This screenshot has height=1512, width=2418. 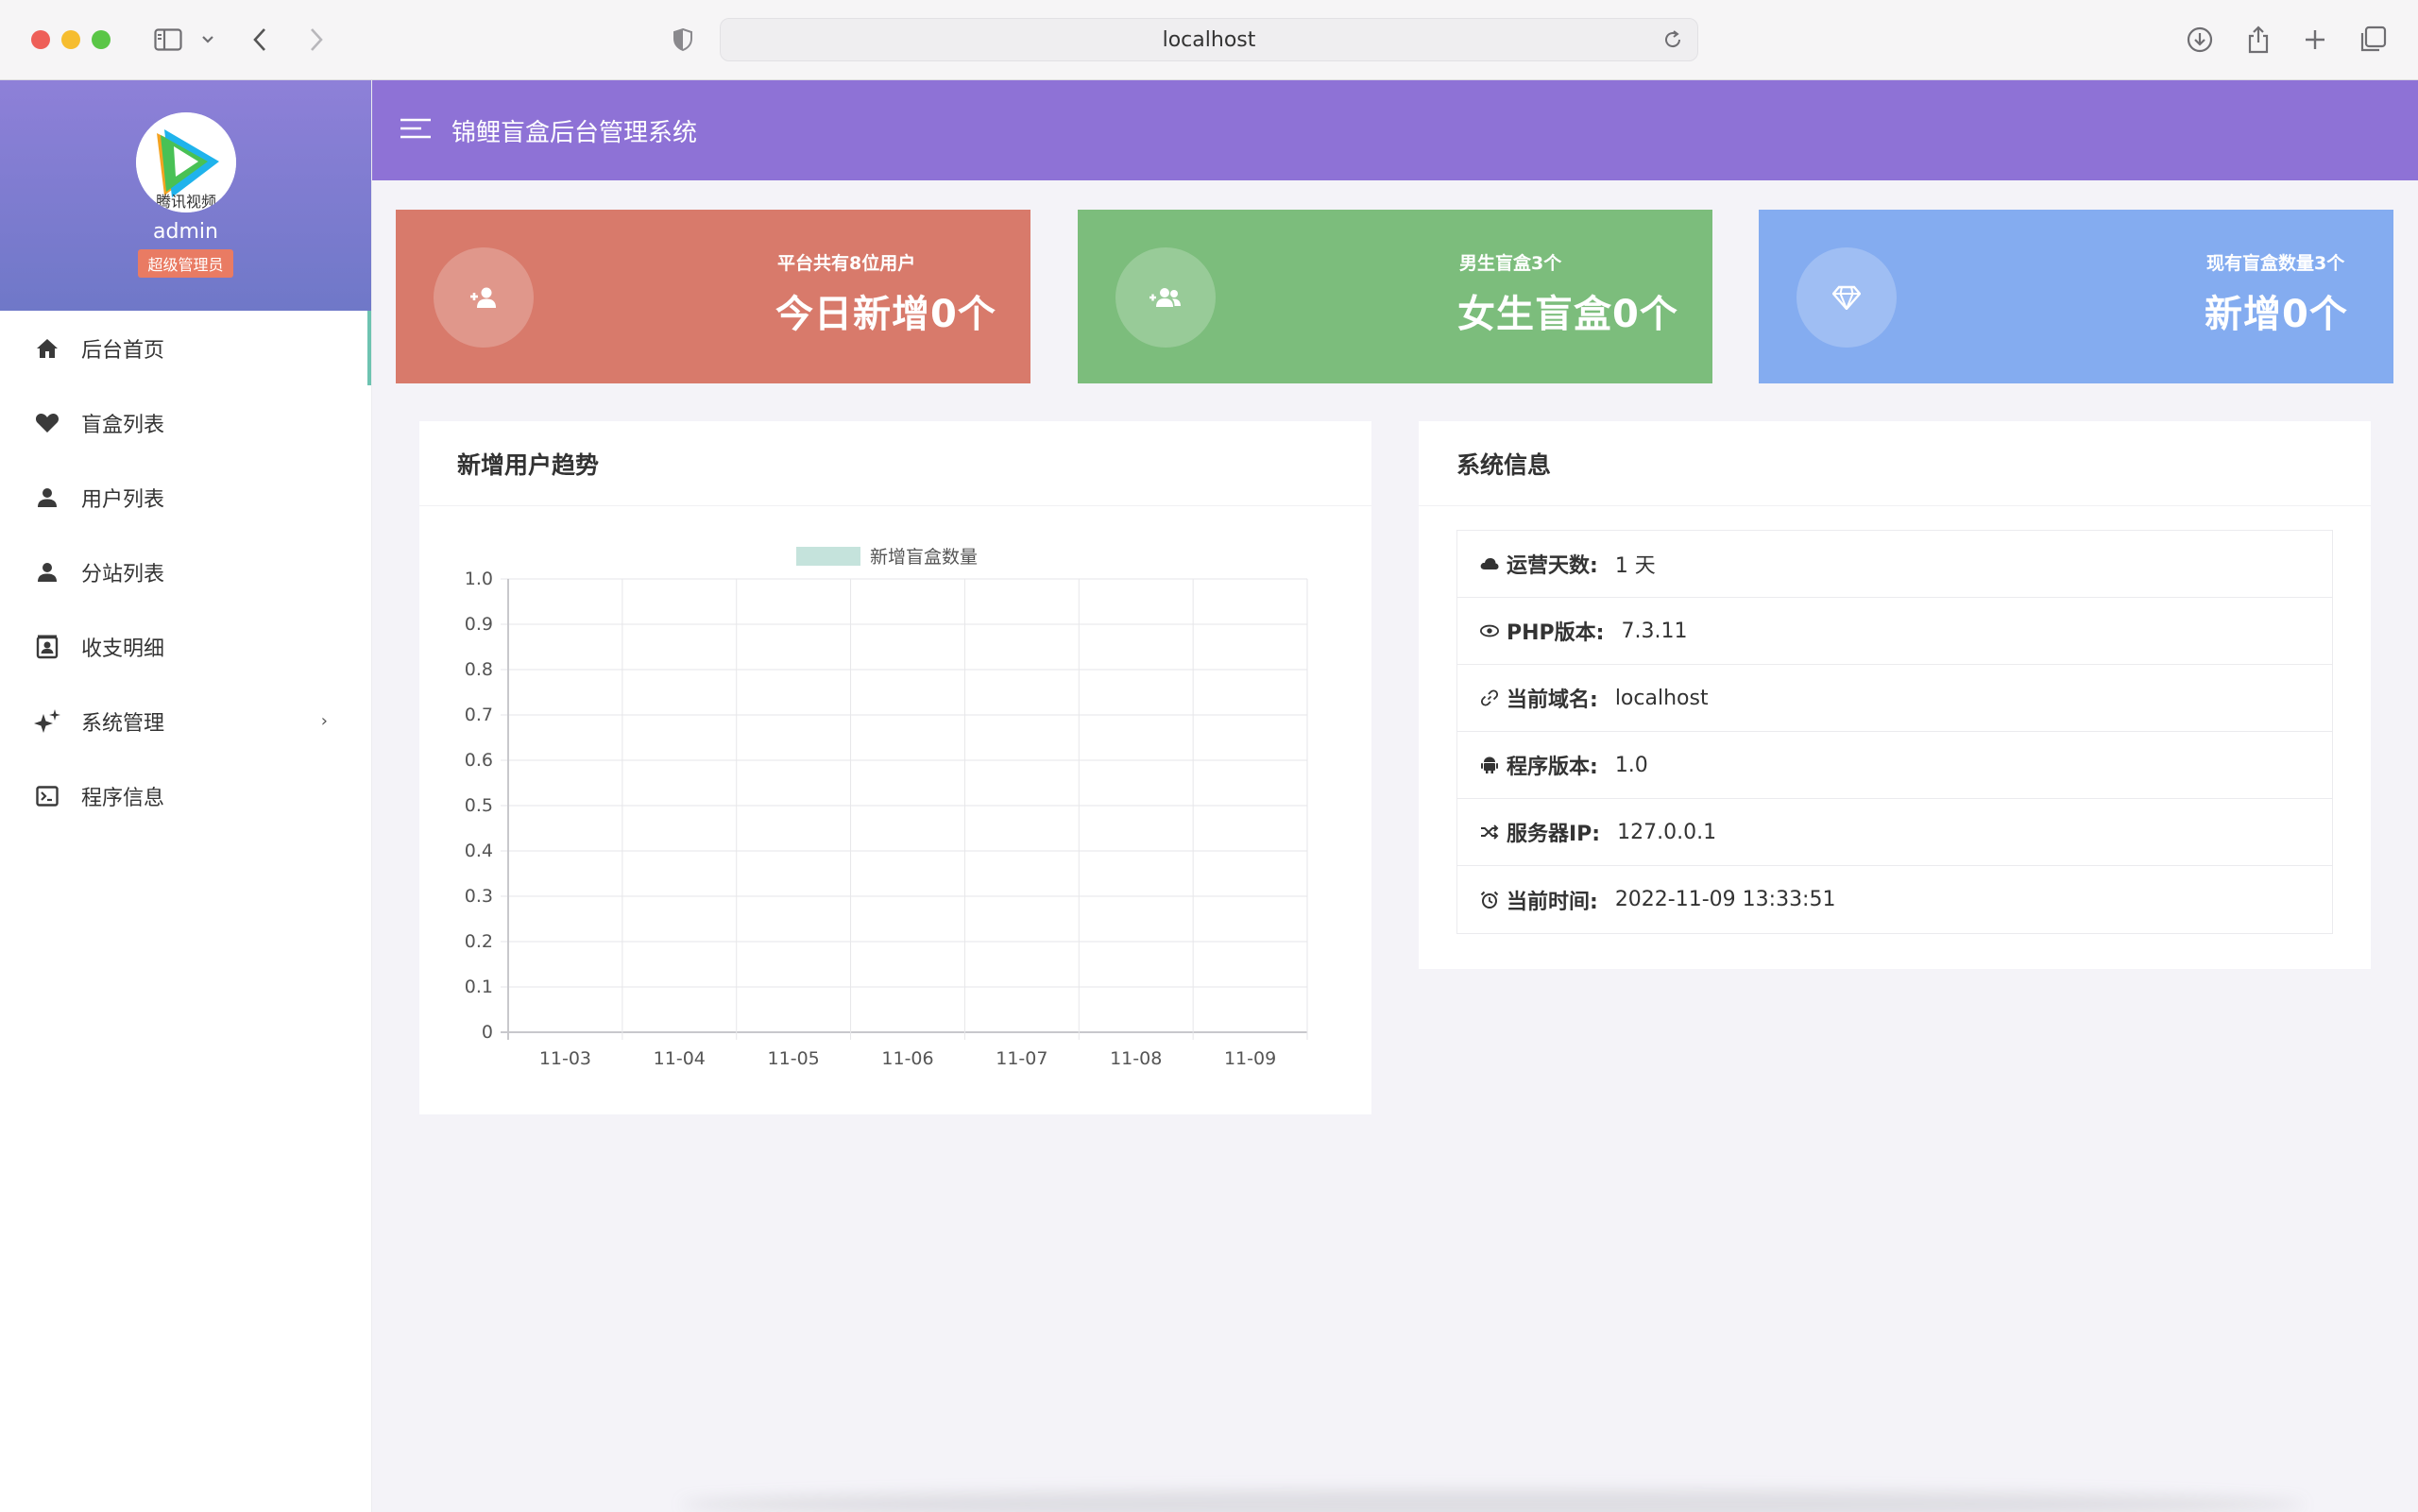 What do you see at coordinates (680, 1058) in the screenshot?
I see `x-tick-label: 11-04` at bounding box center [680, 1058].